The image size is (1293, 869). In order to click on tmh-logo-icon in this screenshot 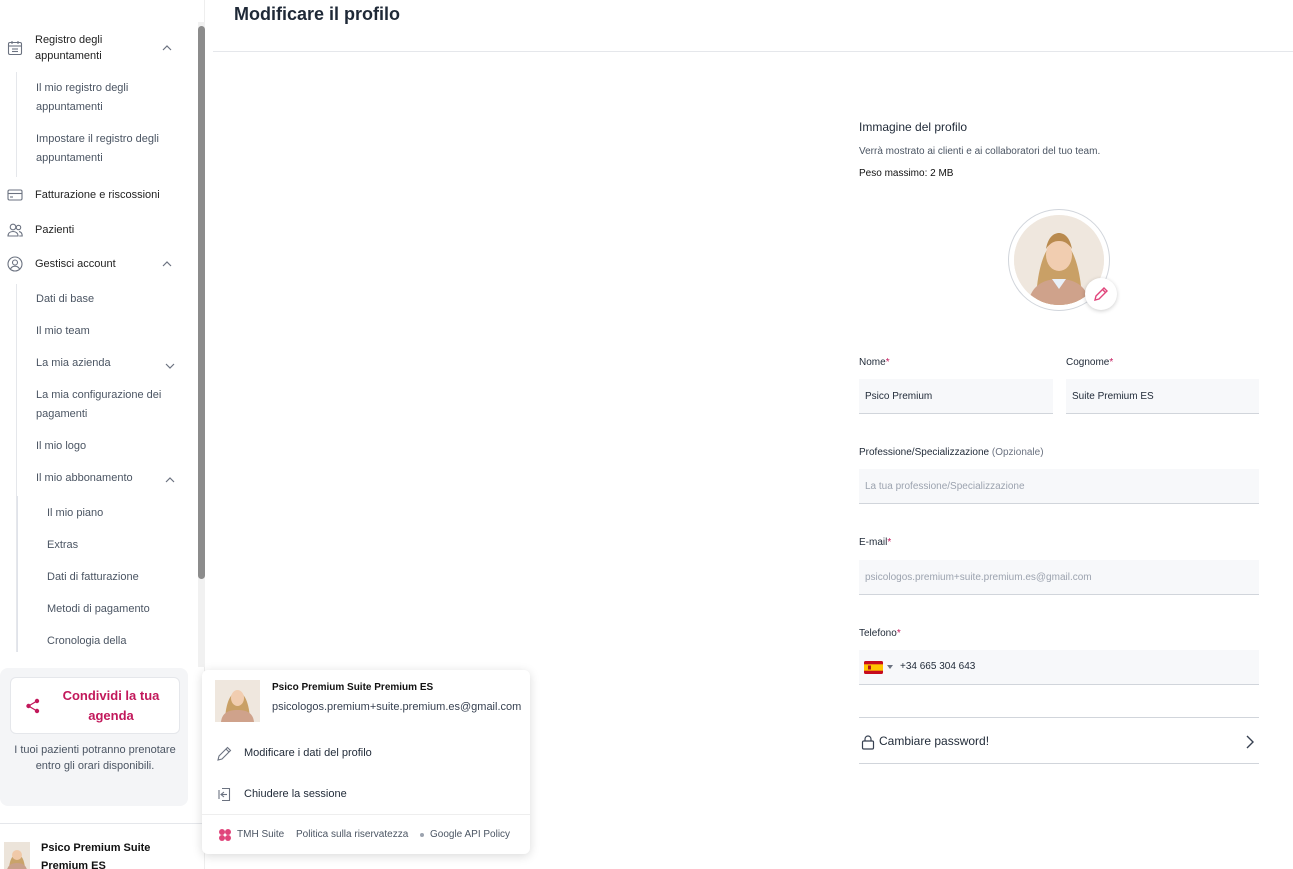, I will do `click(225, 835)`.